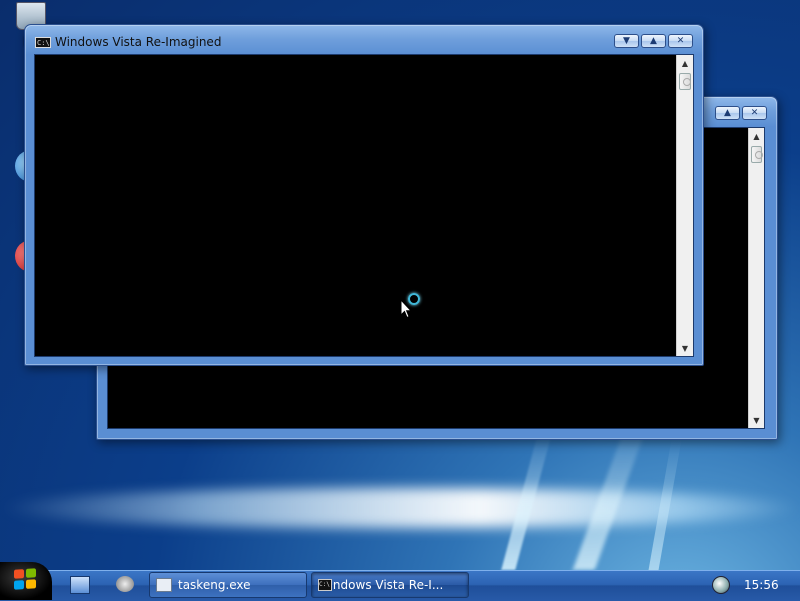 Image resolution: width=800 pixels, height=601 pixels. Describe the element at coordinates (214, 585) in the screenshot. I see `taskbar-button-label: taskeng.exe` at that location.